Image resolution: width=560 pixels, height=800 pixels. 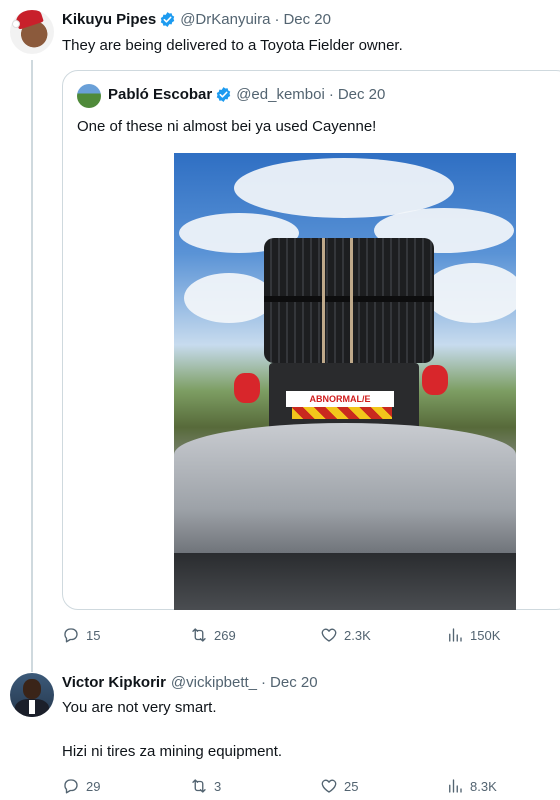 I want to click on views-button: 8.3K, so click(x=471, y=786).